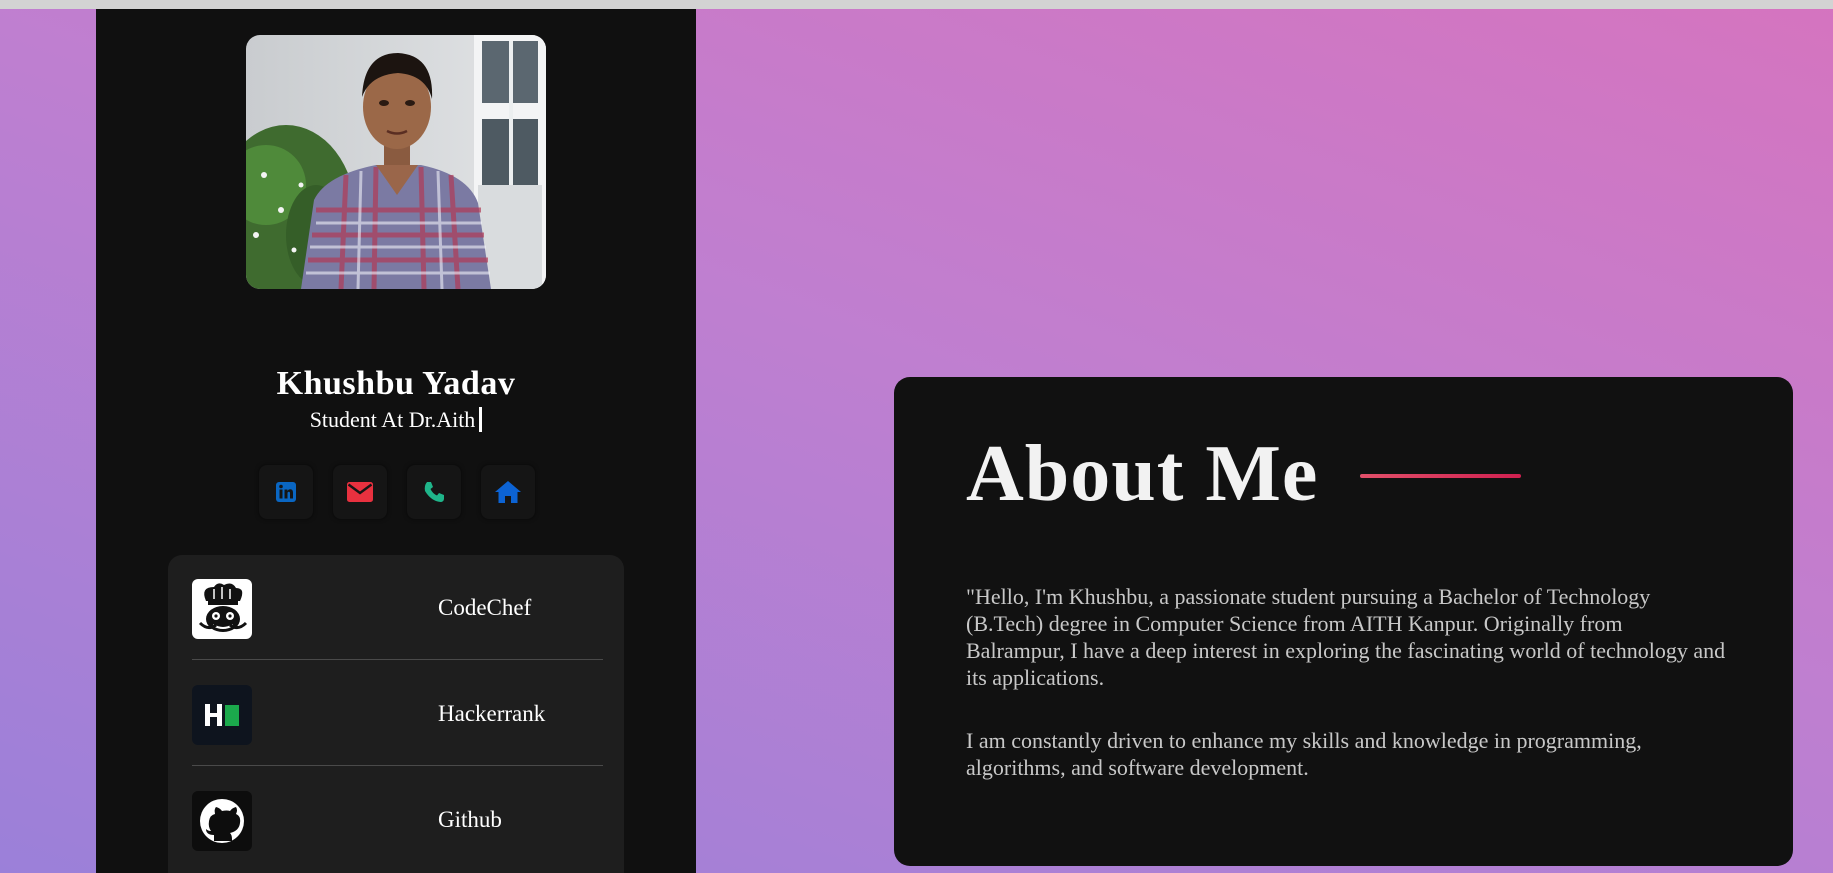 The image size is (1833, 873). I want to click on phone-button, so click(434, 492).